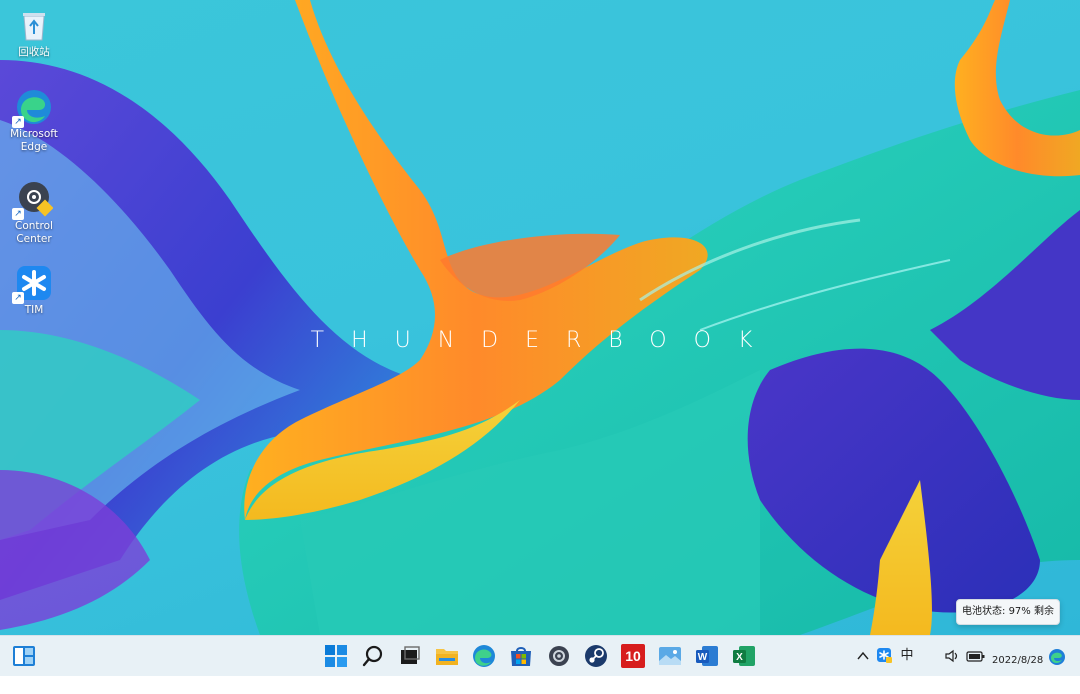 Image resolution: width=1080 pixels, height=694 pixels. I want to click on tray-tim-button, so click(885, 656).